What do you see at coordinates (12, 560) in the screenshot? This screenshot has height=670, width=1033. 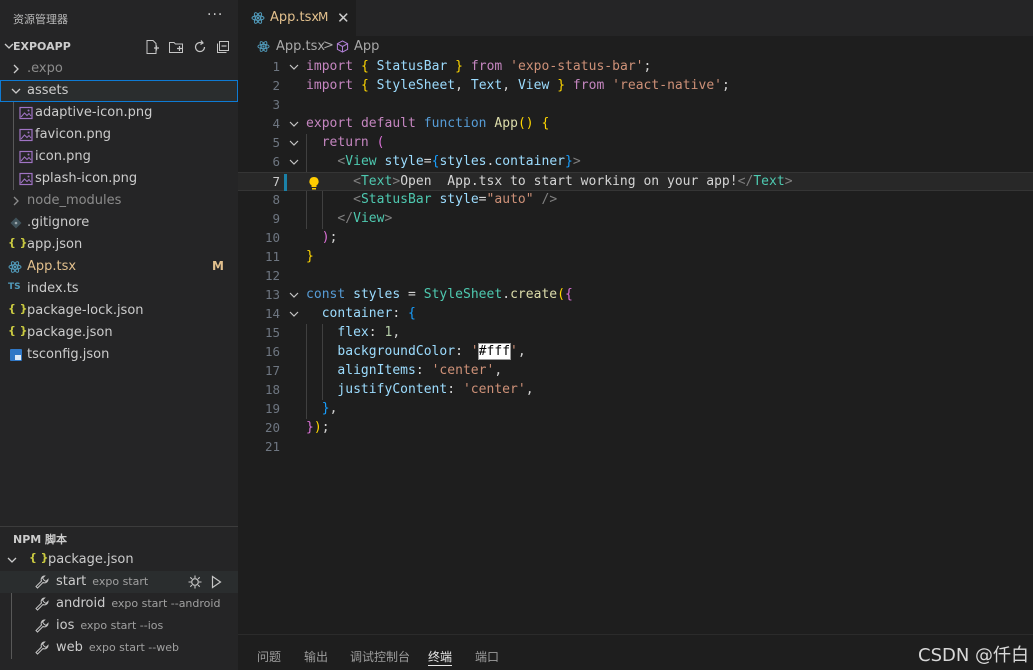 I see `chevron-down-icon` at bounding box center [12, 560].